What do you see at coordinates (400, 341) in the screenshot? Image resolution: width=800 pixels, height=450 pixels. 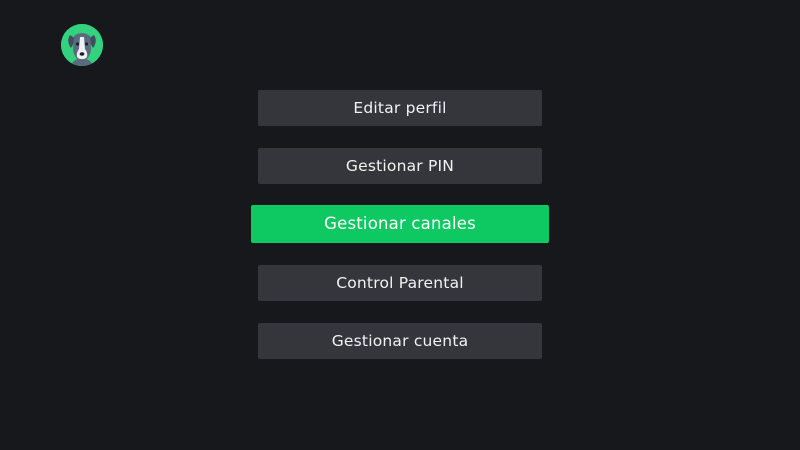 I see `manage-account-button: Gestionar cuenta` at bounding box center [400, 341].